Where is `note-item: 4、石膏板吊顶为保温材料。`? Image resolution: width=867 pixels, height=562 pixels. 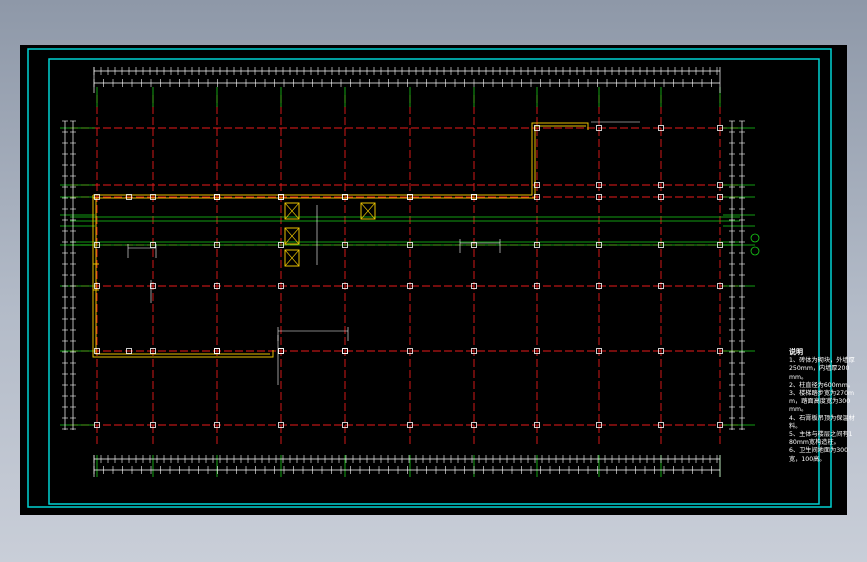 note-item: 4、石膏板吊顶为保温材料。 is located at coordinates (822, 422).